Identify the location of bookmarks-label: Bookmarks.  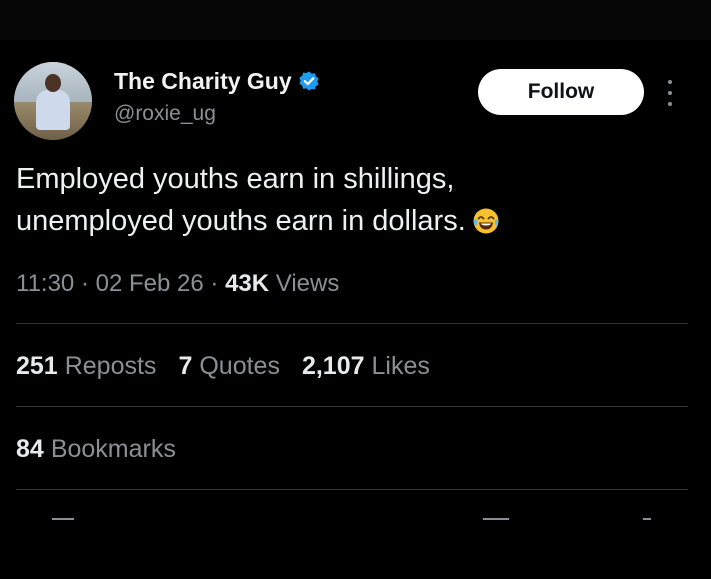
(113, 449).